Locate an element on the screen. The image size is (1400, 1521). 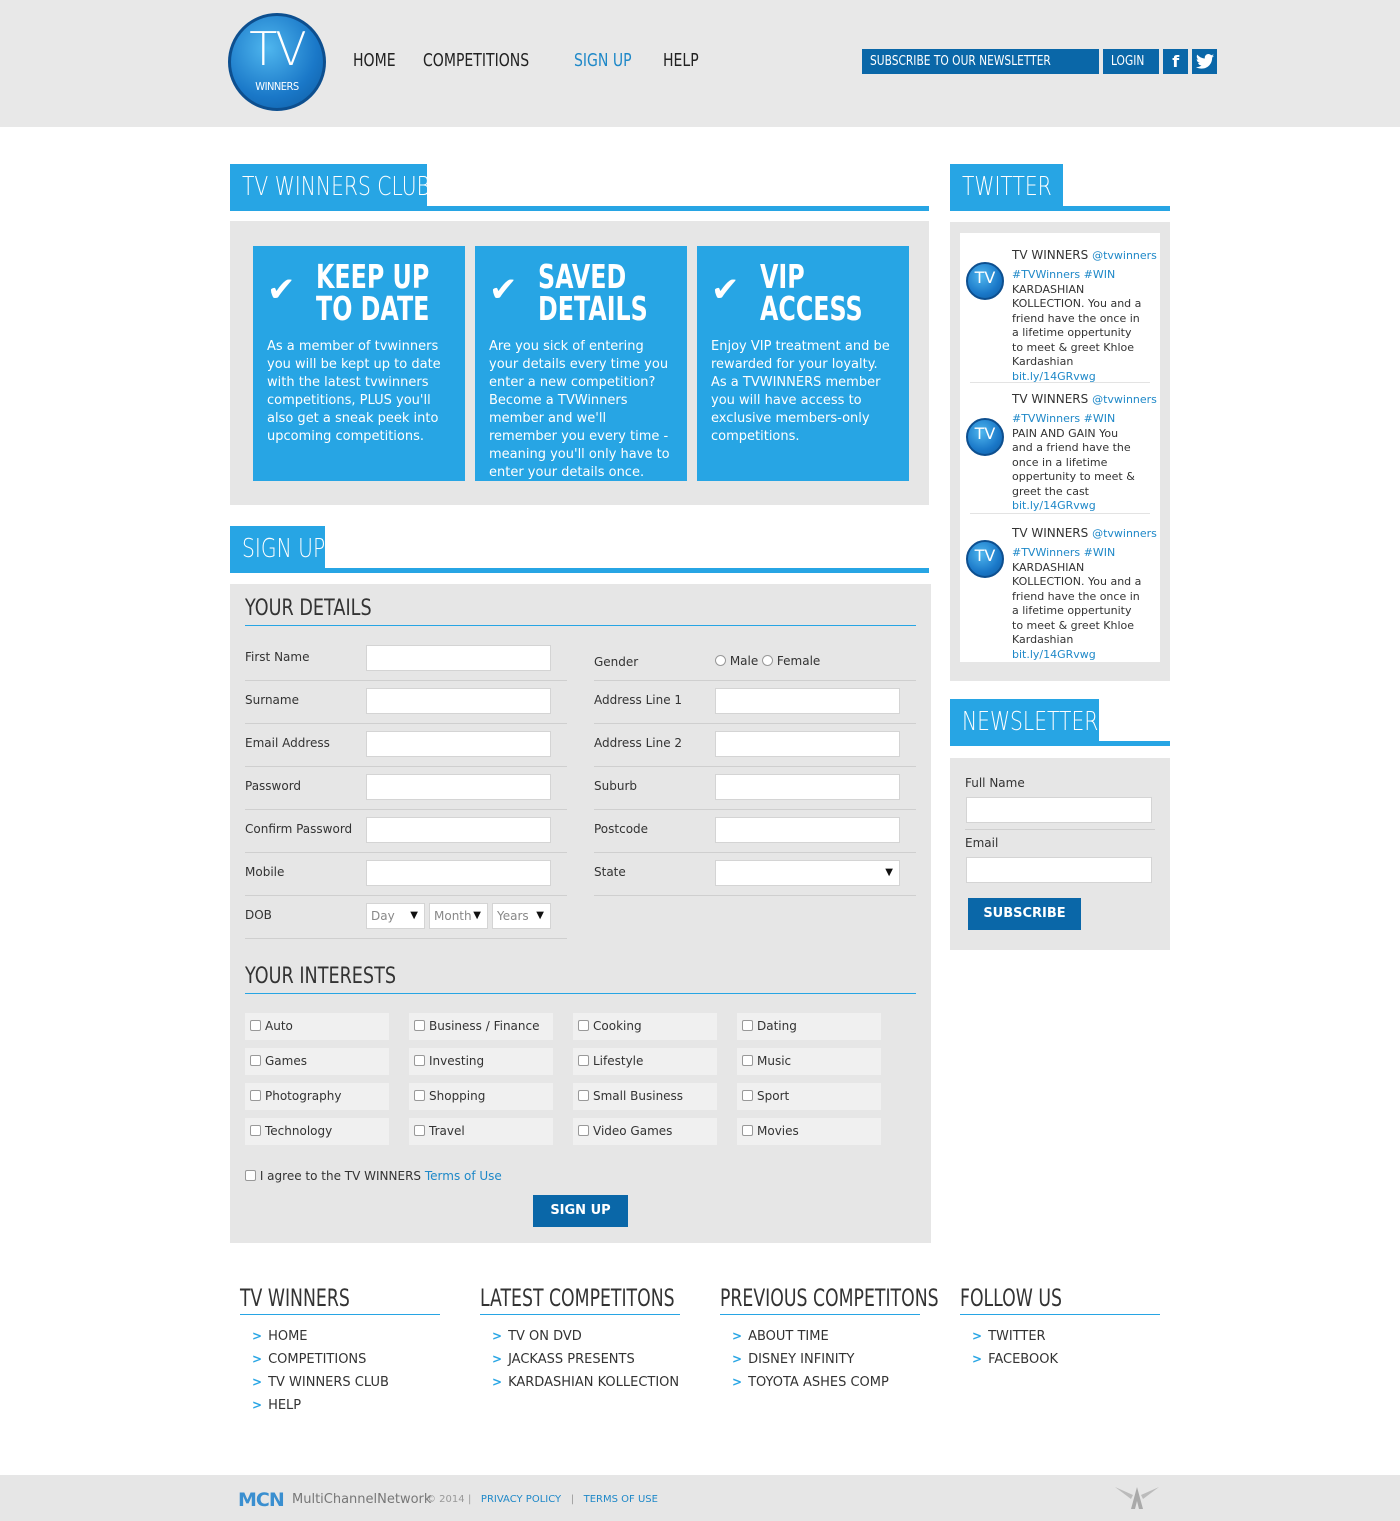
subscribe-newsletter-button: SUBSCRIBE TO OUR NEWSLETTER is located at coordinates (980, 61).